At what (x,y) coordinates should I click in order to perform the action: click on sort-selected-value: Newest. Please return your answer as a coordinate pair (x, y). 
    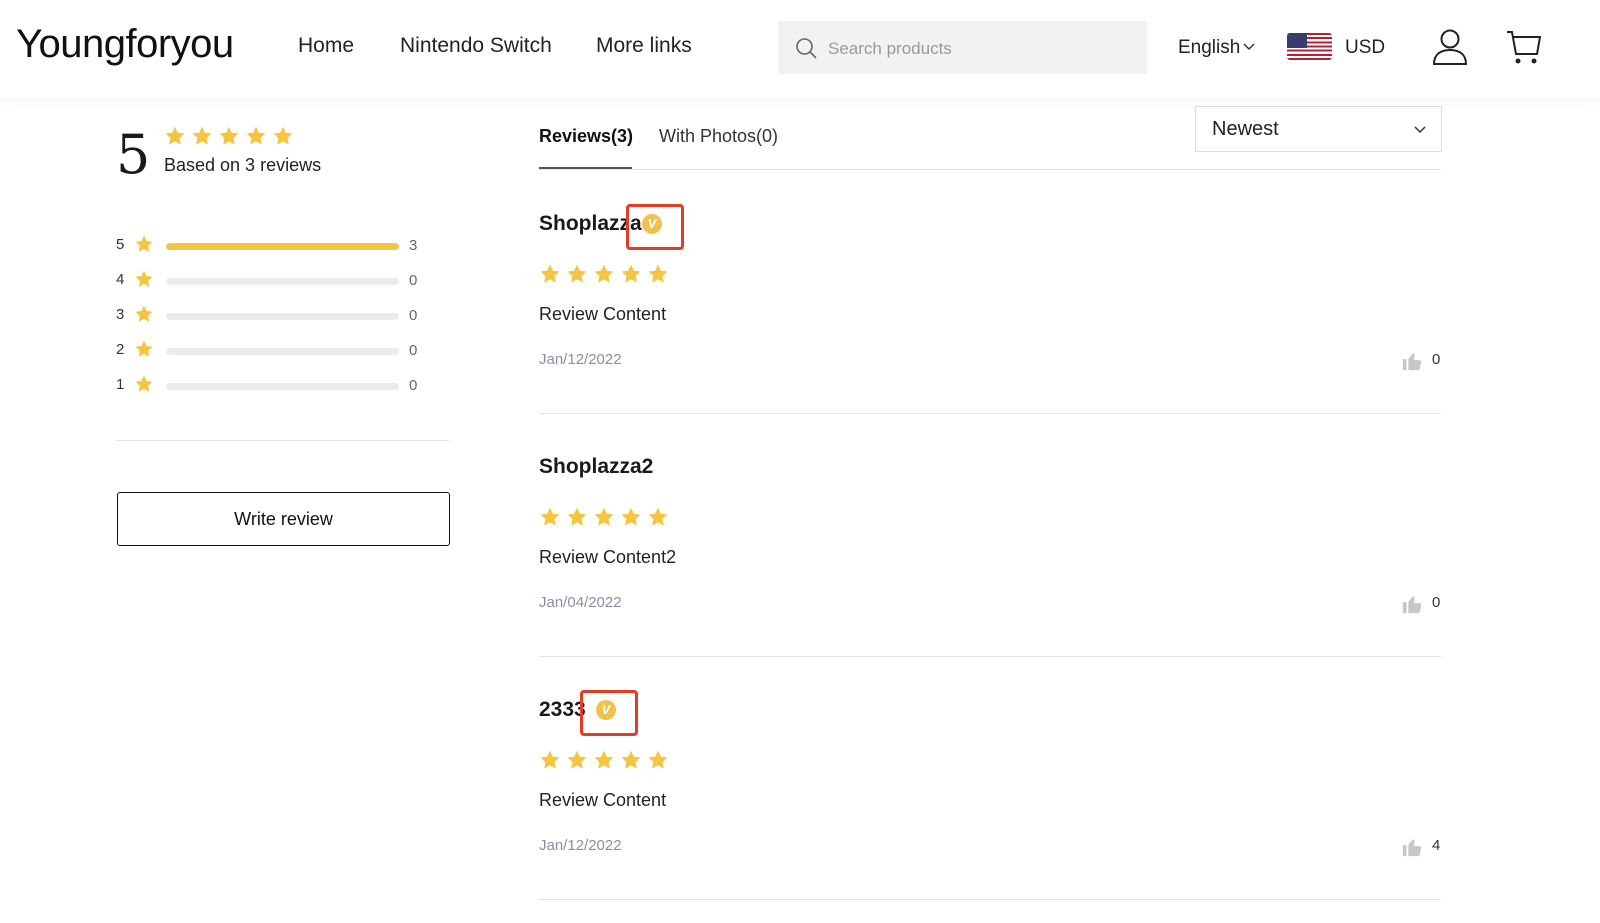
    Looking at the image, I should click on (1245, 129).